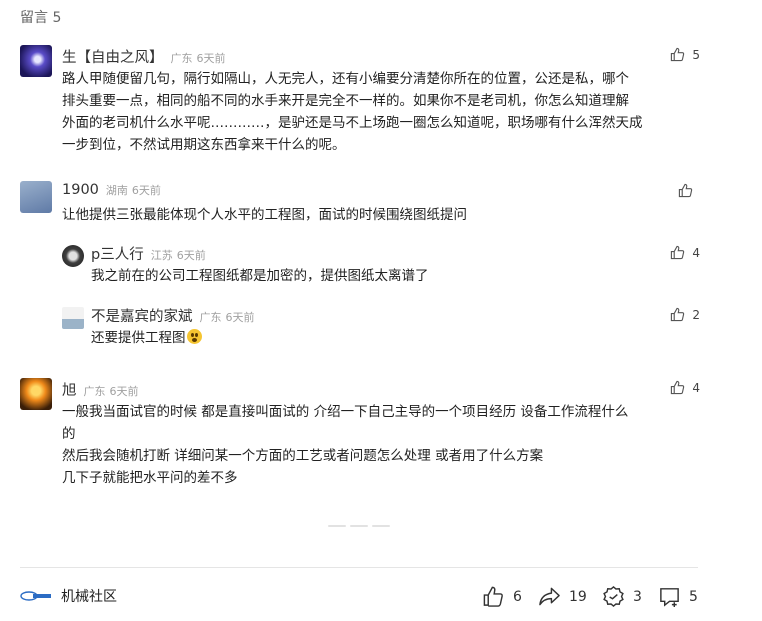  I want to click on comment-action: 5, so click(678, 596).